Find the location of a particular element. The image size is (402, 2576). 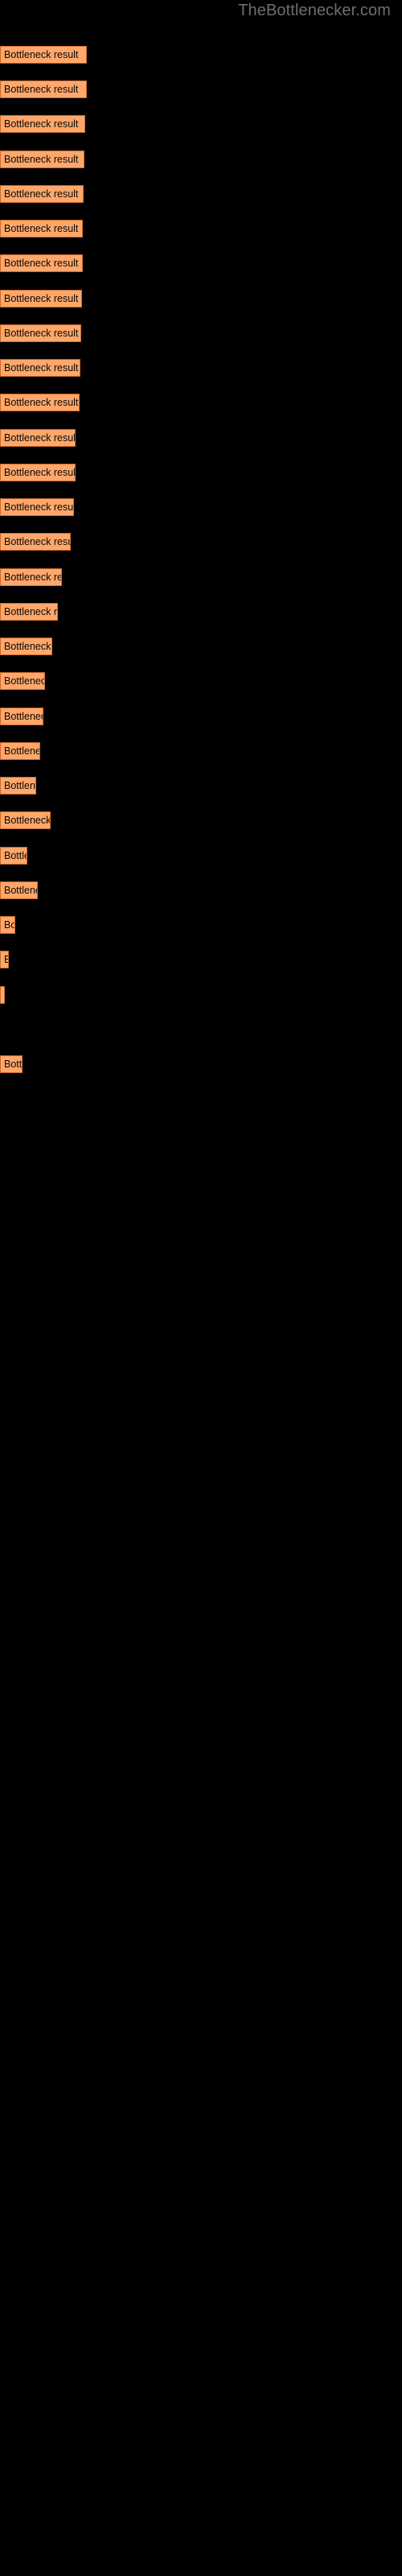

bar-6: Bottleneck result is located at coordinates (41, 228).